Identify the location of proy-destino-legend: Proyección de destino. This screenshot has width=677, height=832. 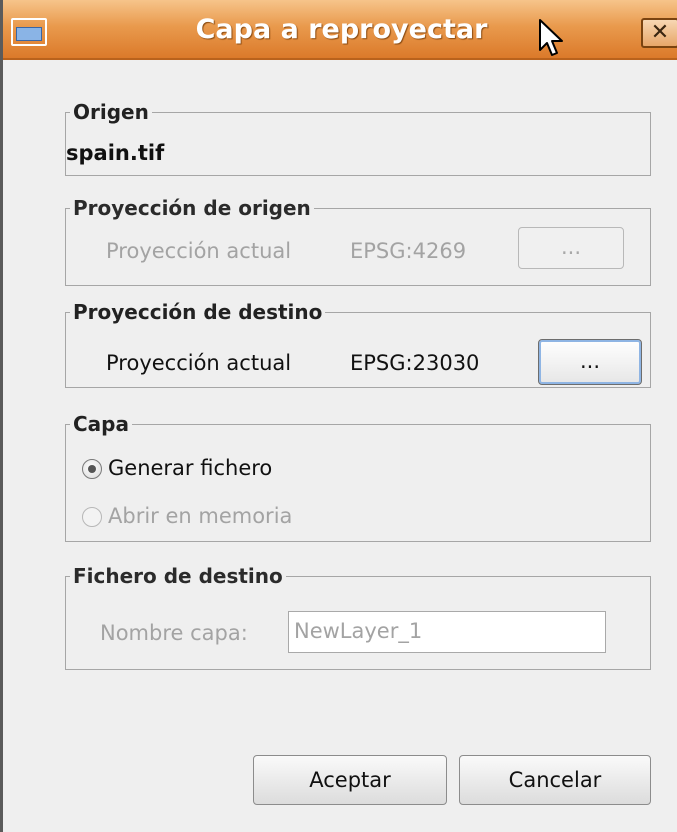
(198, 312).